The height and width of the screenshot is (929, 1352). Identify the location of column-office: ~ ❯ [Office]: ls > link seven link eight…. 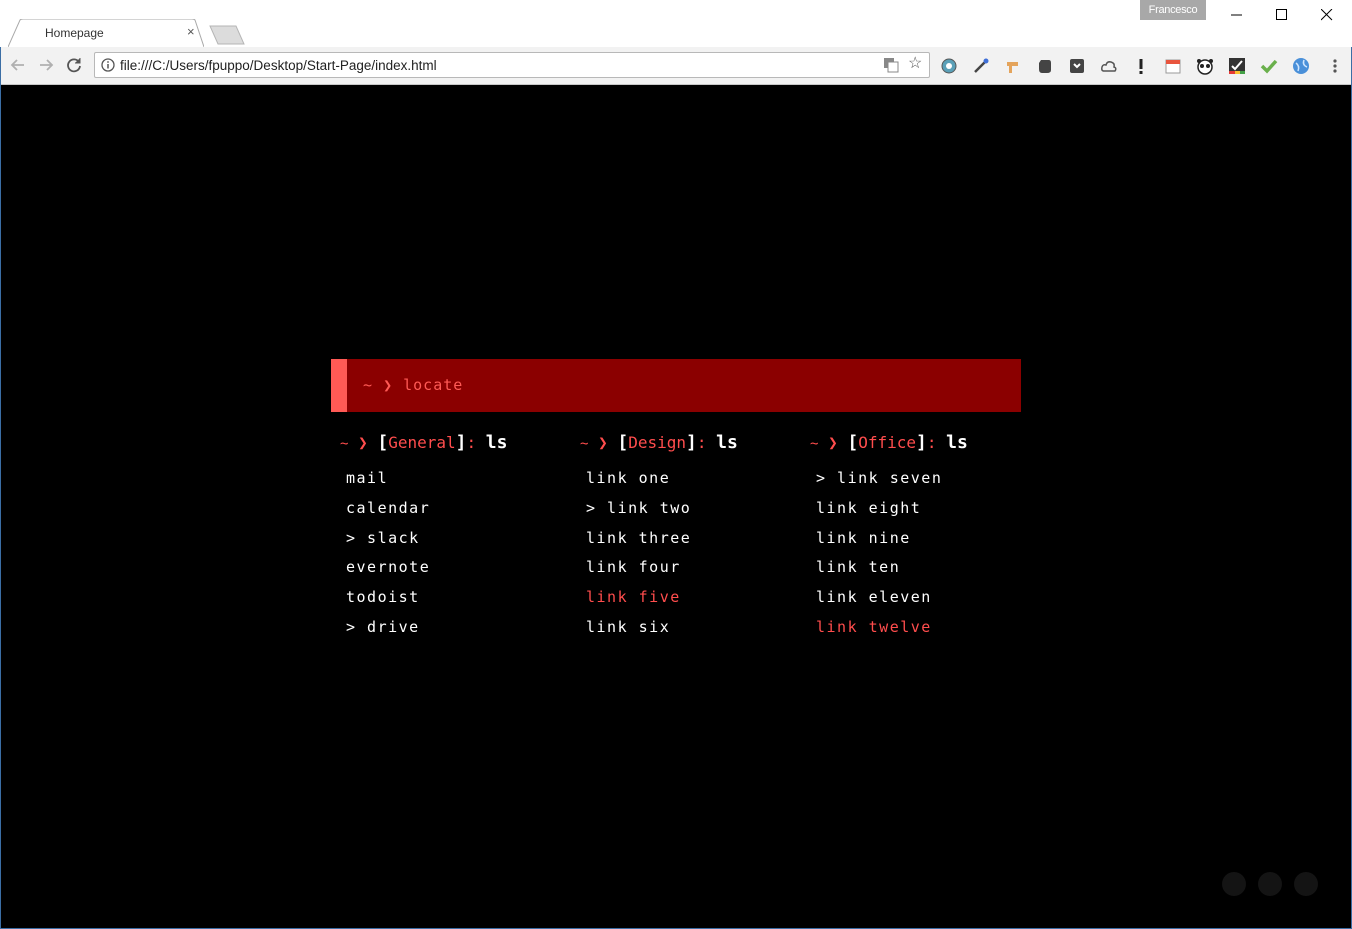
(889, 539).